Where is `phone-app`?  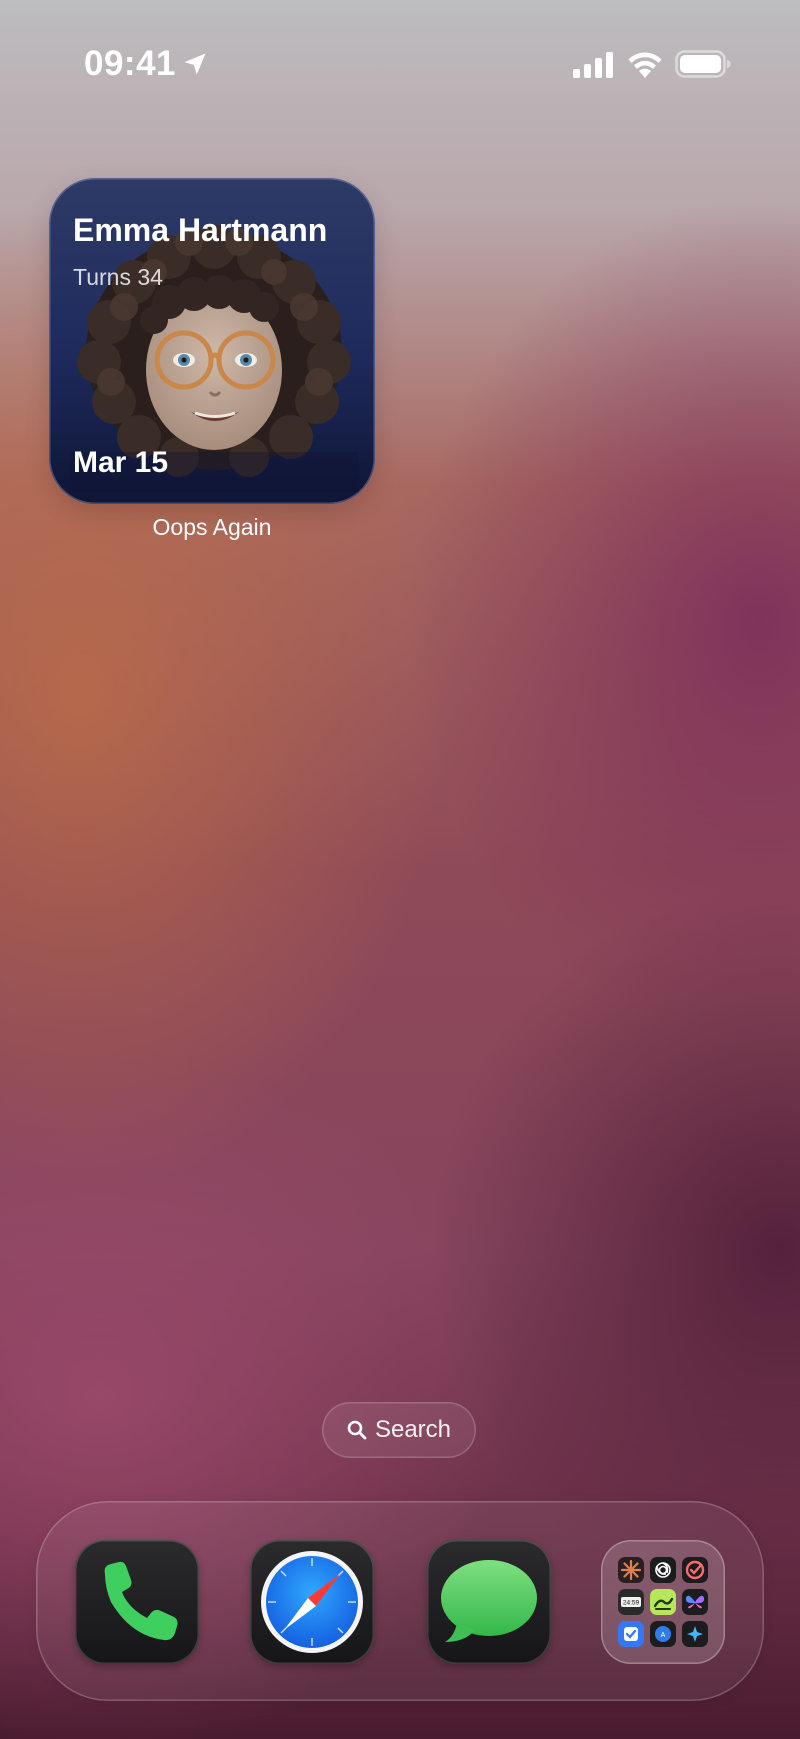 phone-app is located at coordinates (137, 1602).